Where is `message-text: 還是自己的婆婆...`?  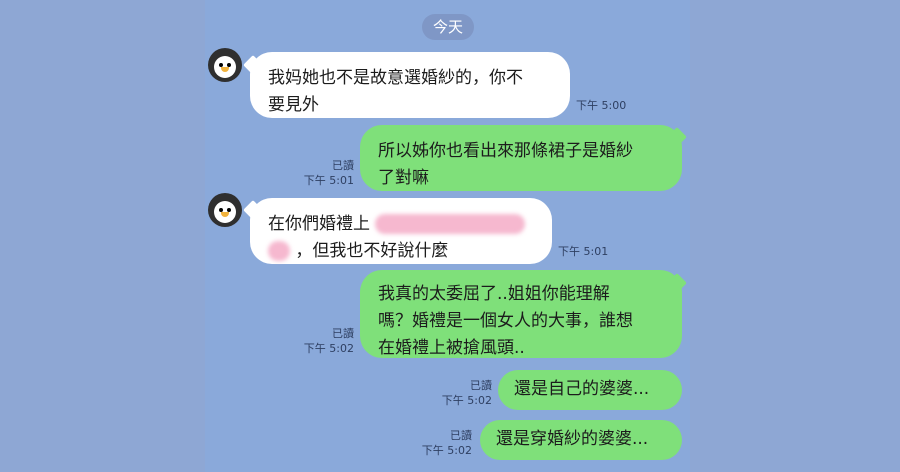
message-text: 還是自己的婆婆... is located at coordinates (582, 389).